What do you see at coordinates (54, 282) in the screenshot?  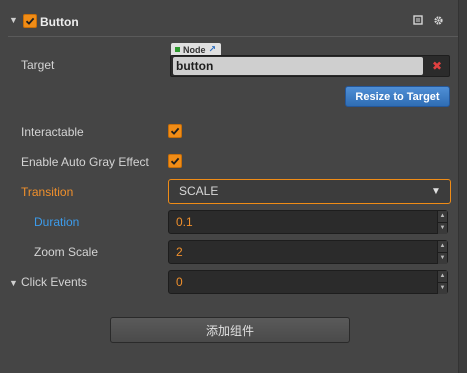 I see `click-events-label: Click Events` at bounding box center [54, 282].